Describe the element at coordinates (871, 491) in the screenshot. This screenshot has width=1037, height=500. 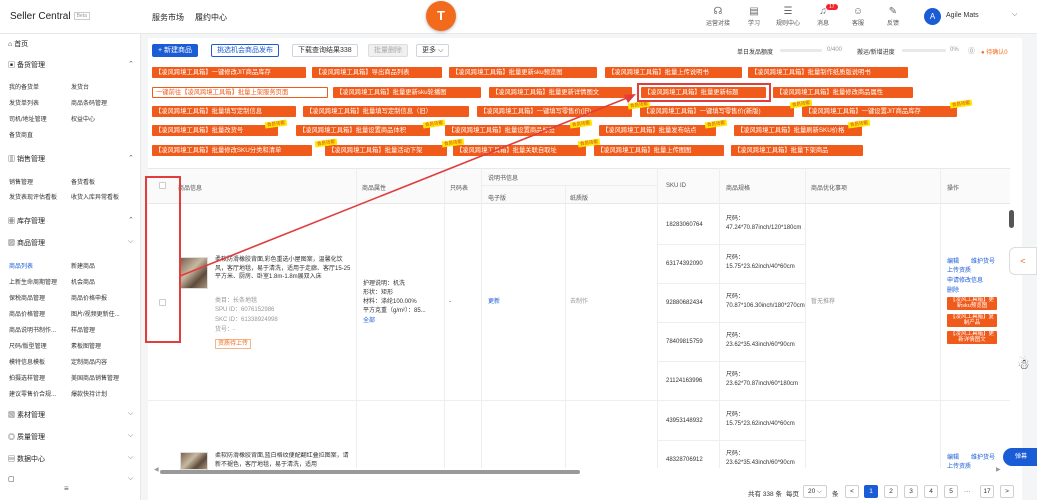
I see `page-1-button: 1` at that location.